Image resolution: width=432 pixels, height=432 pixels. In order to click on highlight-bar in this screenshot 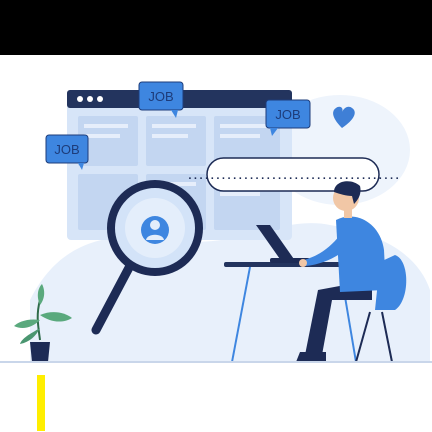, I will do `click(41, 403)`.